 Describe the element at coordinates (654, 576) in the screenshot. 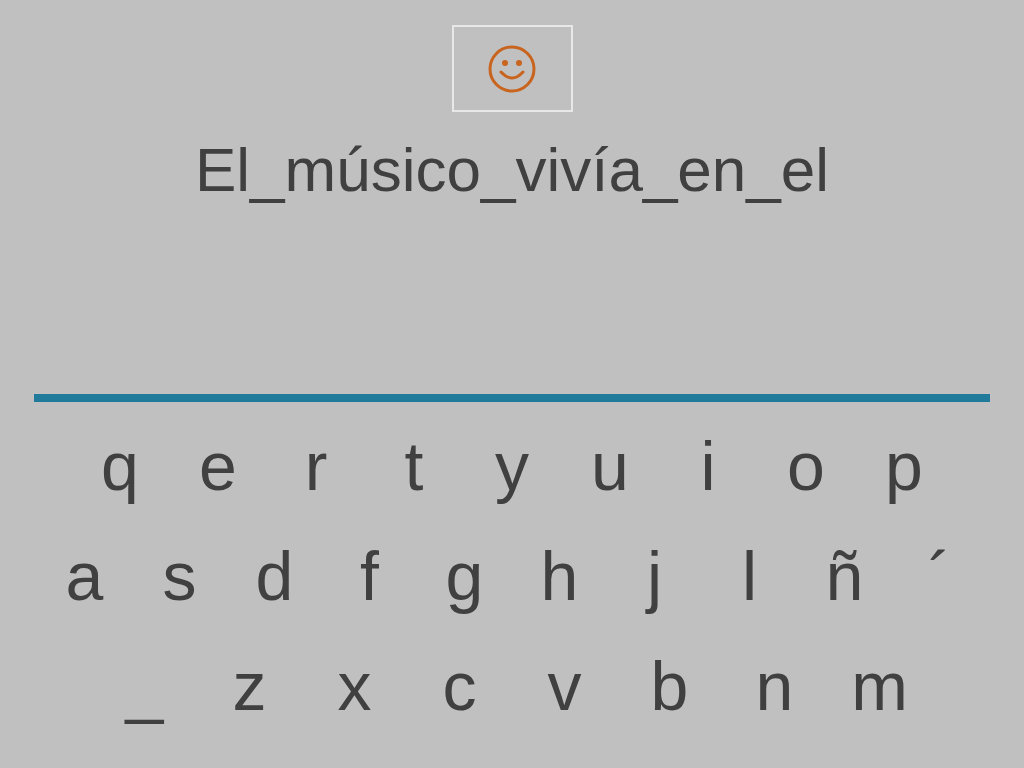

I see `letter-key: j` at that location.